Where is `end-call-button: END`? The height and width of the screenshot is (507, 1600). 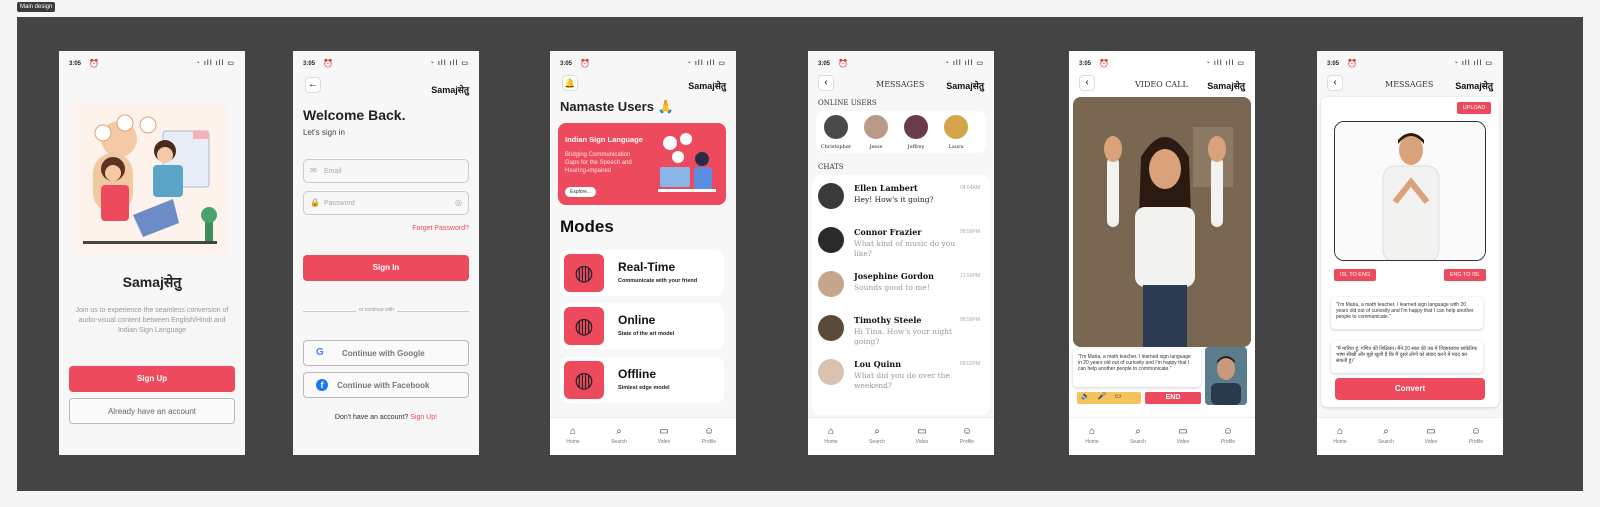 end-call-button: END is located at coordinates (1173, 398).